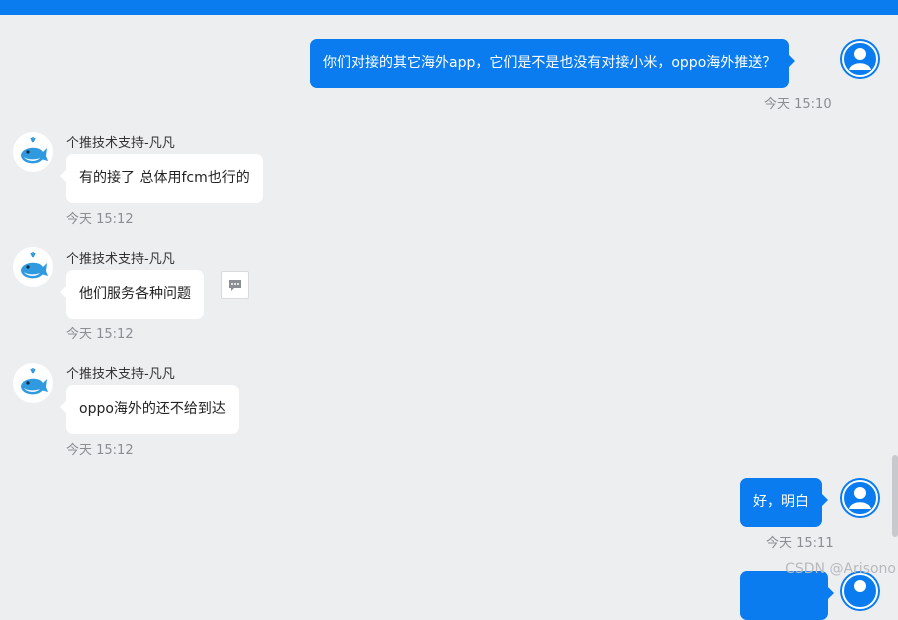 The height and width of the screenshot is (620, 898). Describe the element at coordinates (798, 104) in the screenshot. I see `message-time: 今天 15:10` at that location.